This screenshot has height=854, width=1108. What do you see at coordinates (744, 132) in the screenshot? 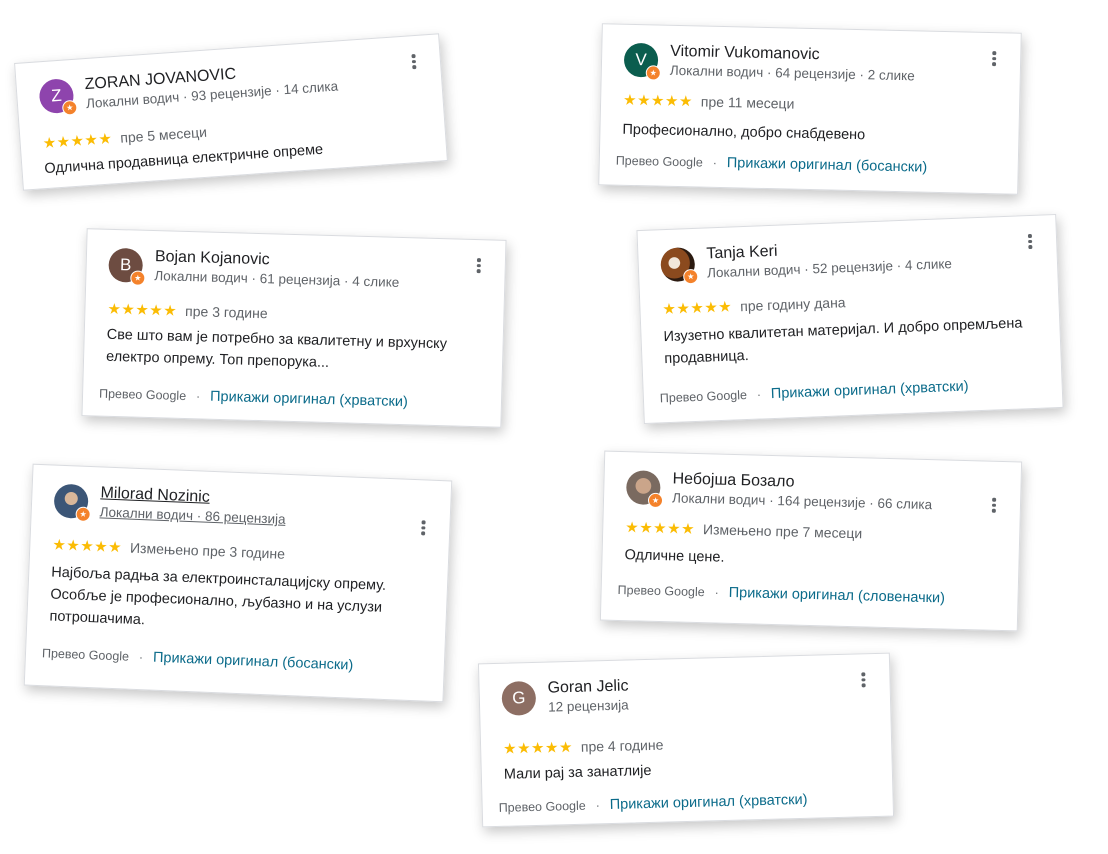
I see `review-text: Професионално, добро снабдевено` at bounding box center [744, 132].